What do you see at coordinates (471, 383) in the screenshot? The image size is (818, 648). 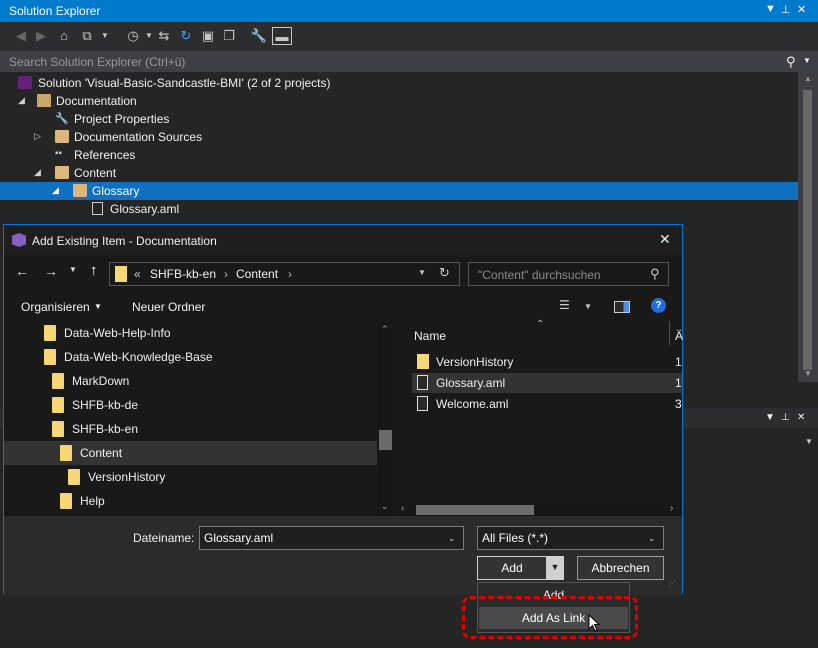 I see `file-name: Glossary.aml` at bounding box center [471, 383].